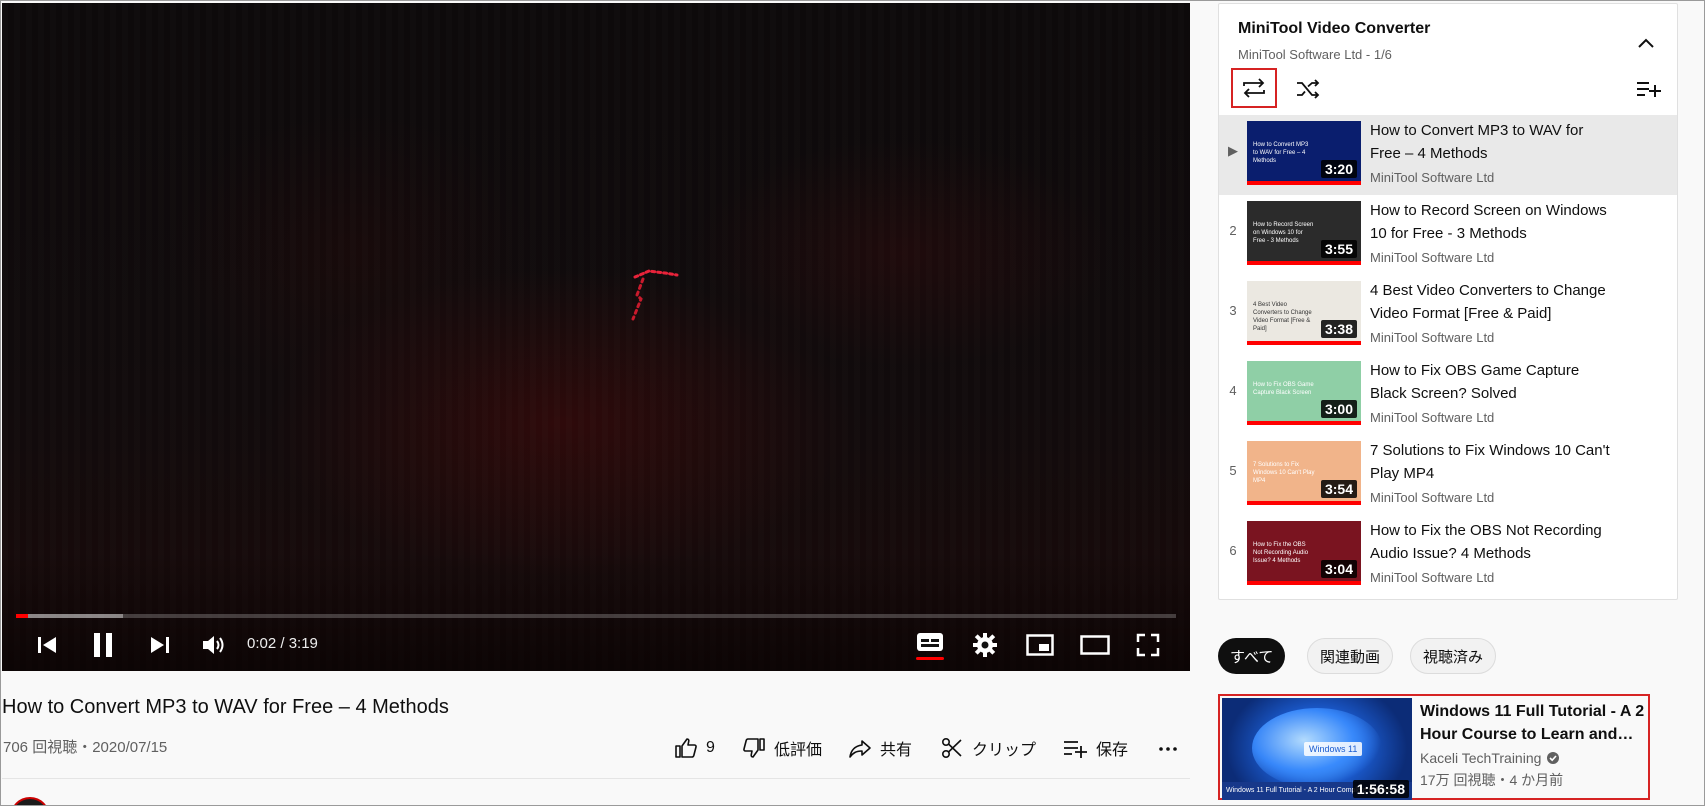  I want to click on thumbs-down-icon, so click(754, 748).